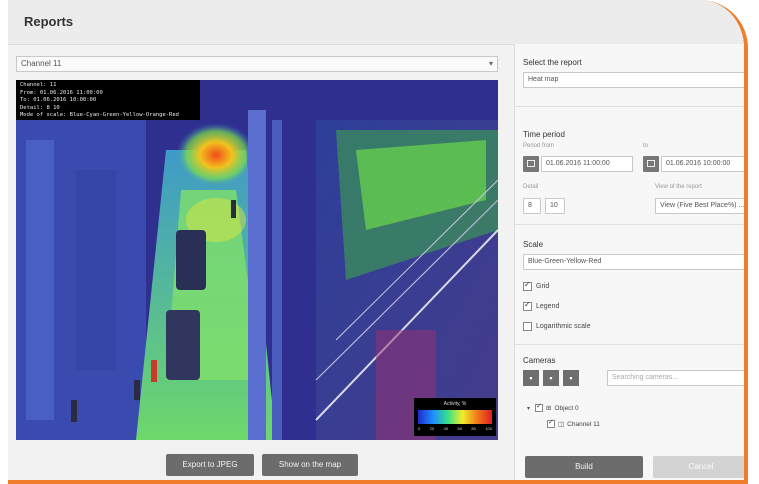 This screenshot has height=484, width=759. Describe the element at coordinates (419, 428) in the screenshot. I see `legend-tick: 0` at that location.